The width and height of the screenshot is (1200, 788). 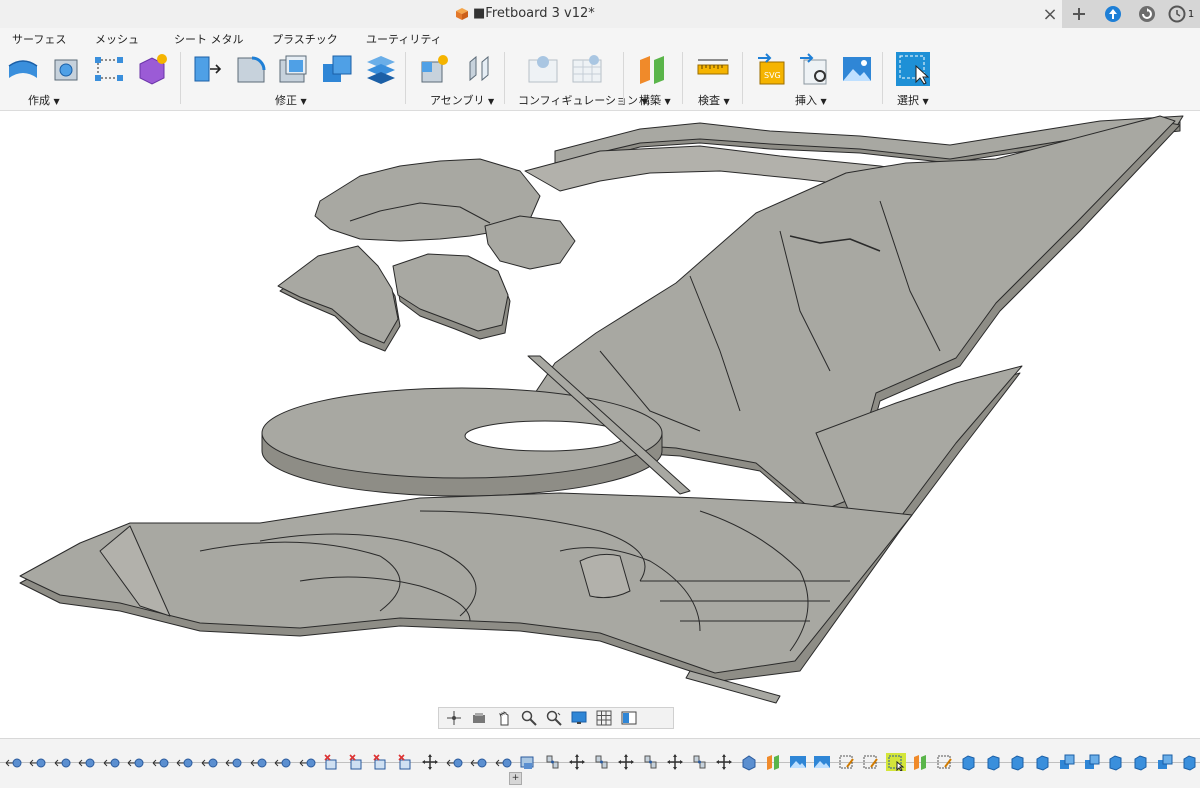 What do you see at coordinates (479, 69) in the screenshot?
I see `joint-button` at bounding box center [479, 69].